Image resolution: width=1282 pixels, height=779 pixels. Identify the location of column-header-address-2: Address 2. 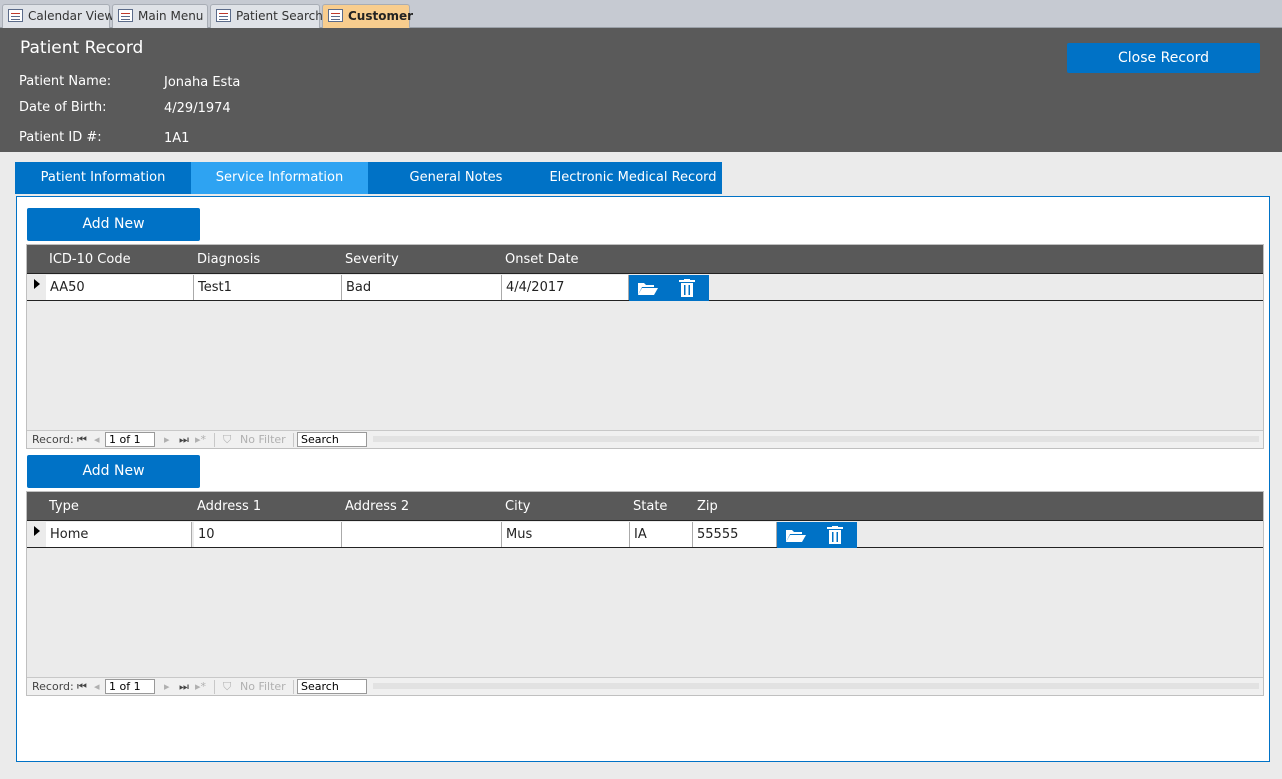
(377, 506).